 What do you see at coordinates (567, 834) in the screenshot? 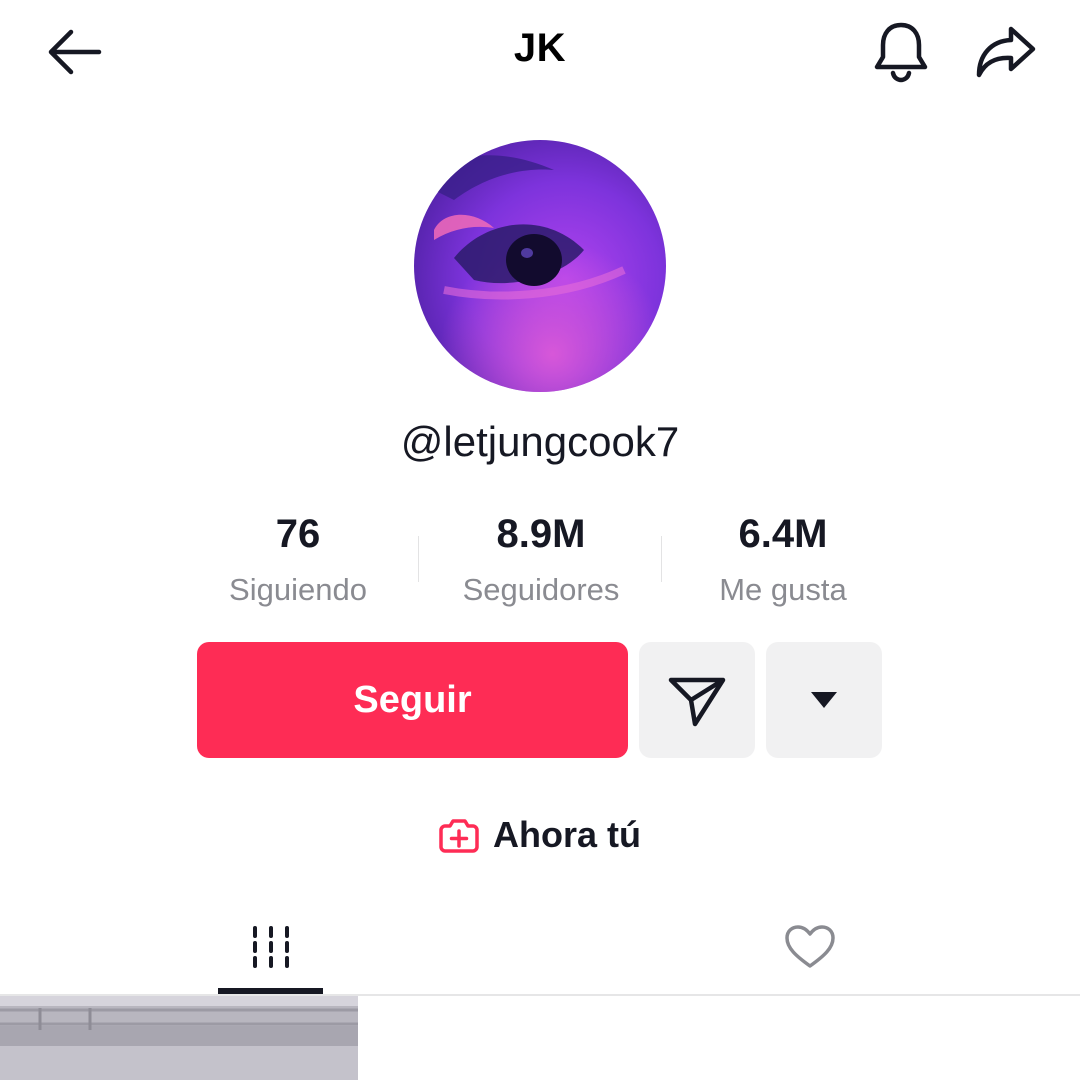
I see `add-now-label: Ahora tú` at bounding box center [567, 834].